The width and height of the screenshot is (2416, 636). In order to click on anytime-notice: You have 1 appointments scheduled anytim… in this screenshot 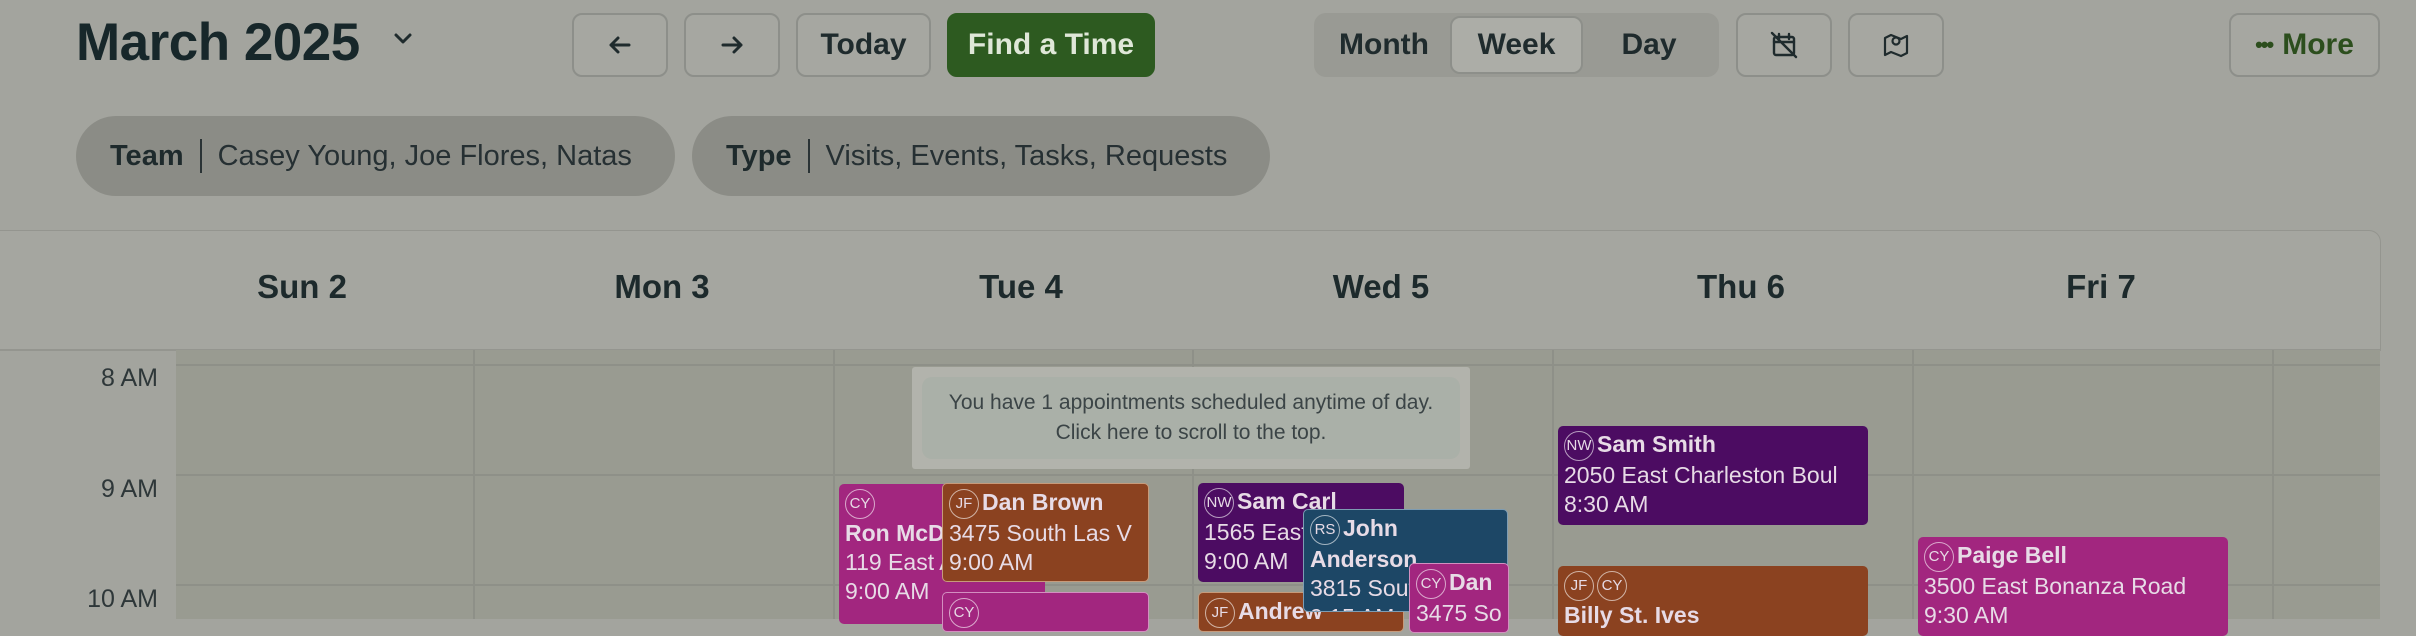, I will do `click(1191, 418)`.